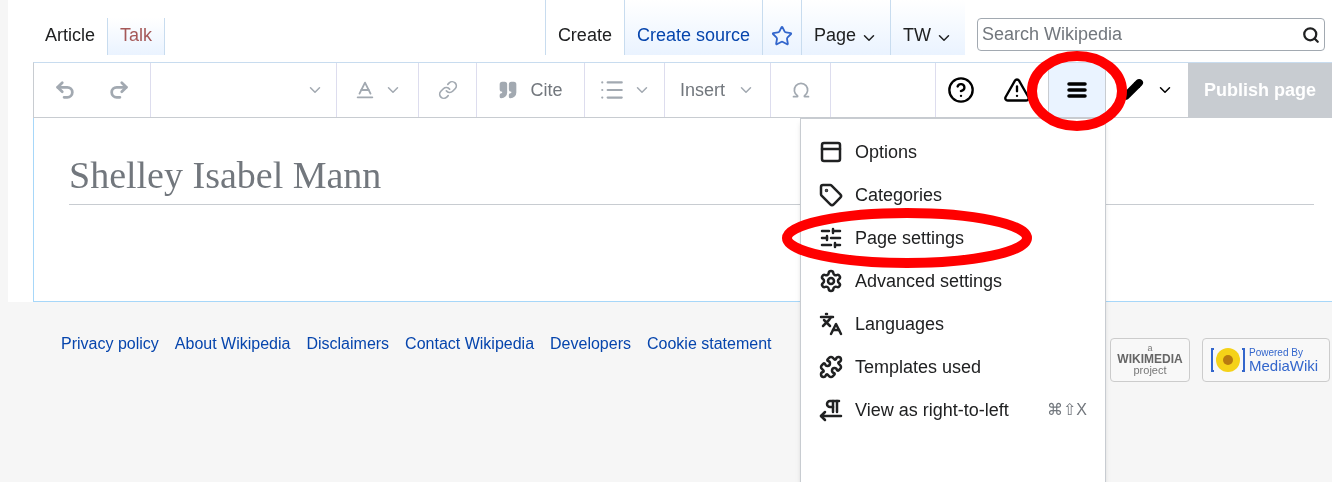  What do you see at coordinates (590, 344) in the screenshot?
I see `footer-link: Developers` at bounding box center [590, 344].